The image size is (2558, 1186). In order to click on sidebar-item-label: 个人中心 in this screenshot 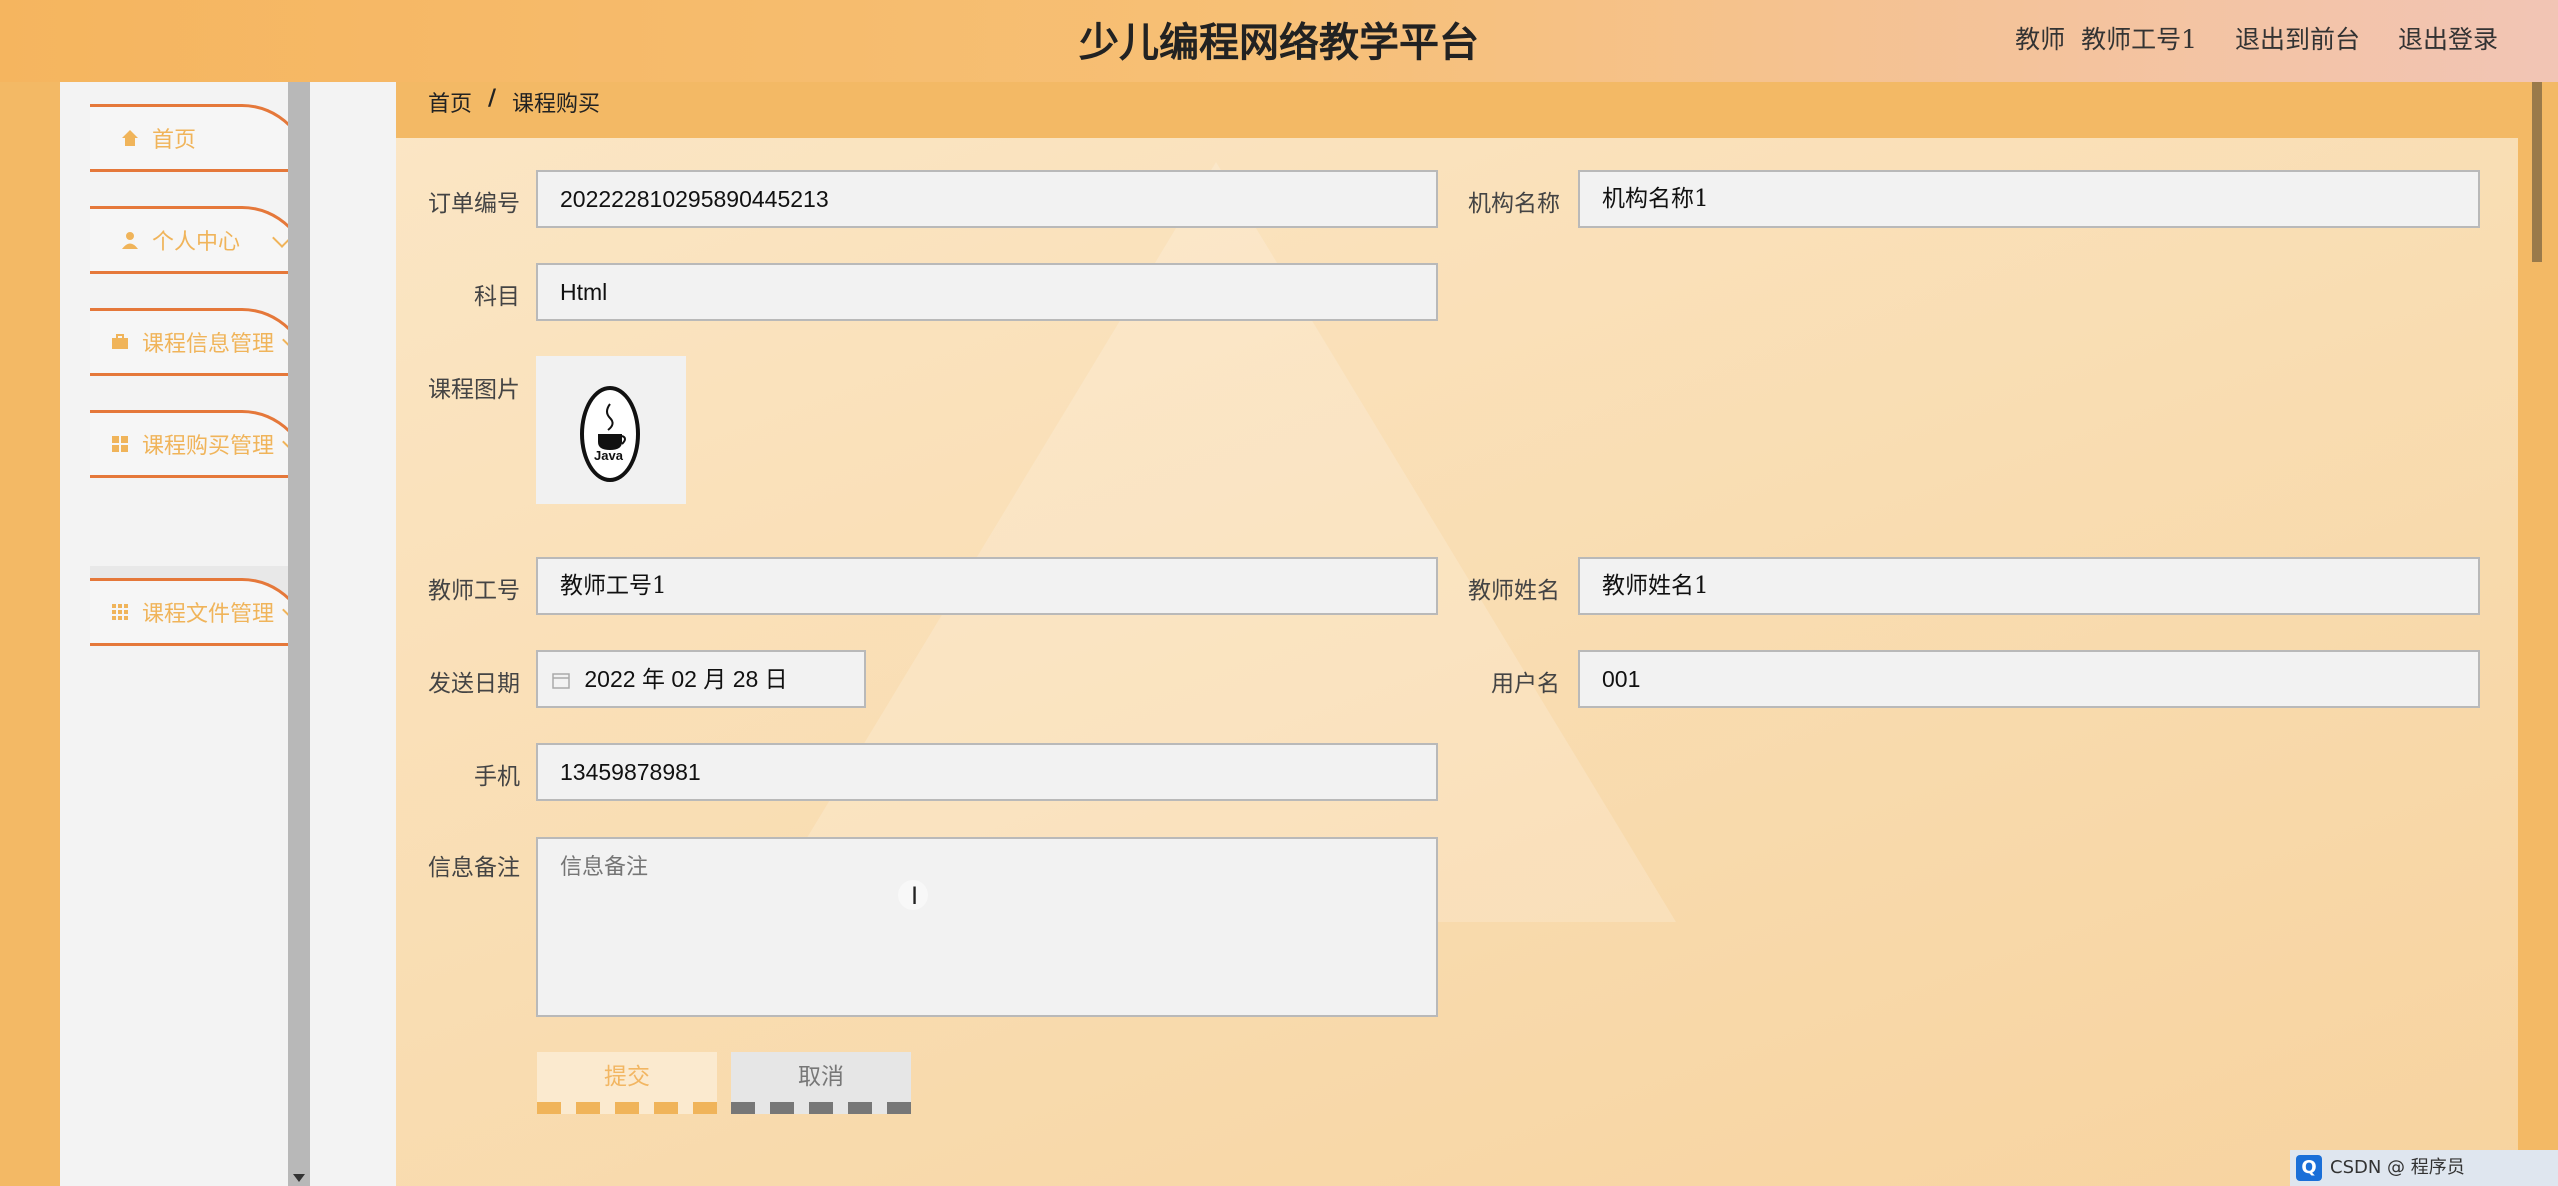, I will do `click(196, 242)`.